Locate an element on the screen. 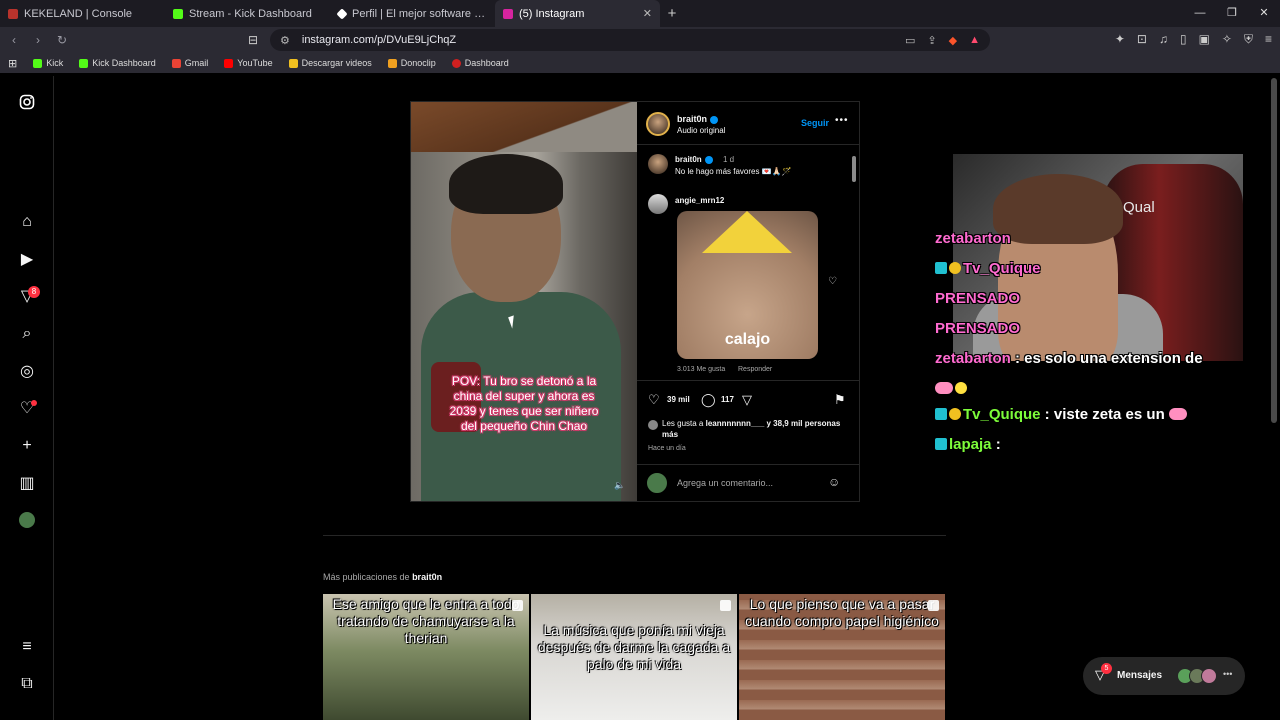 The image size is (1280, 720). brave-shield-icon: ◆ is located at coordinates (953, 40).